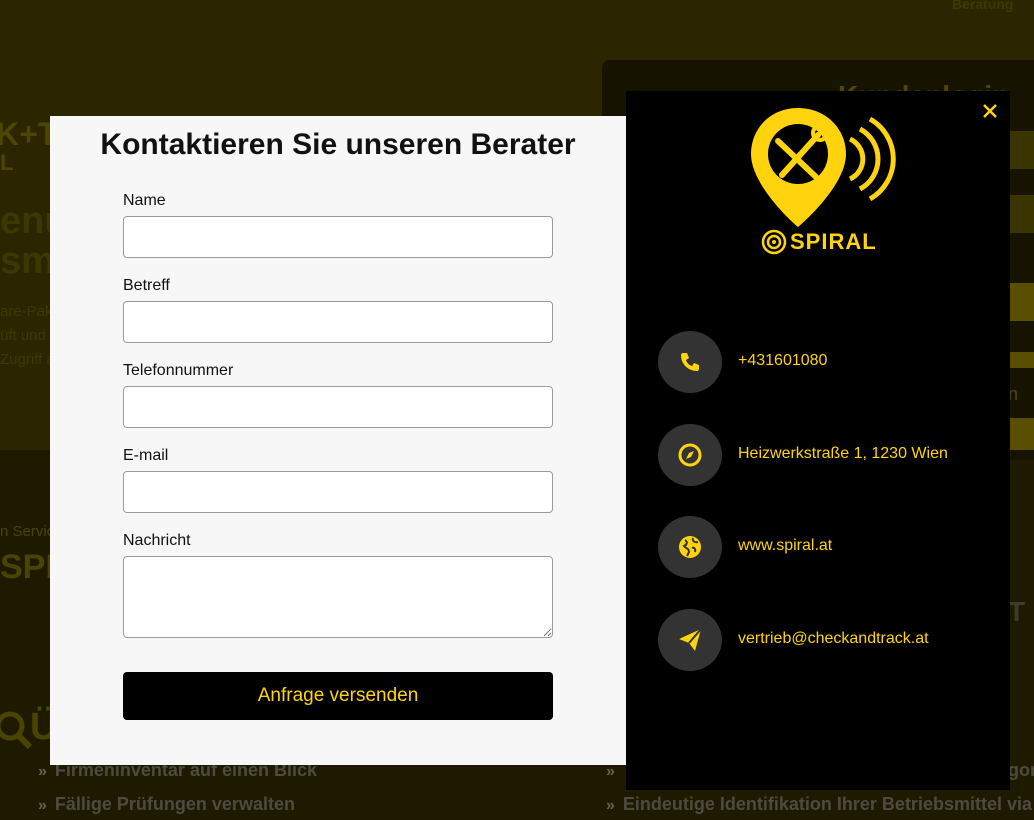 The width and height of the screenshot is (1034, 820). Describe the element at coordinates (27, 261) in the screenshot. I see `hero-heading-line-2: sm` at that location.